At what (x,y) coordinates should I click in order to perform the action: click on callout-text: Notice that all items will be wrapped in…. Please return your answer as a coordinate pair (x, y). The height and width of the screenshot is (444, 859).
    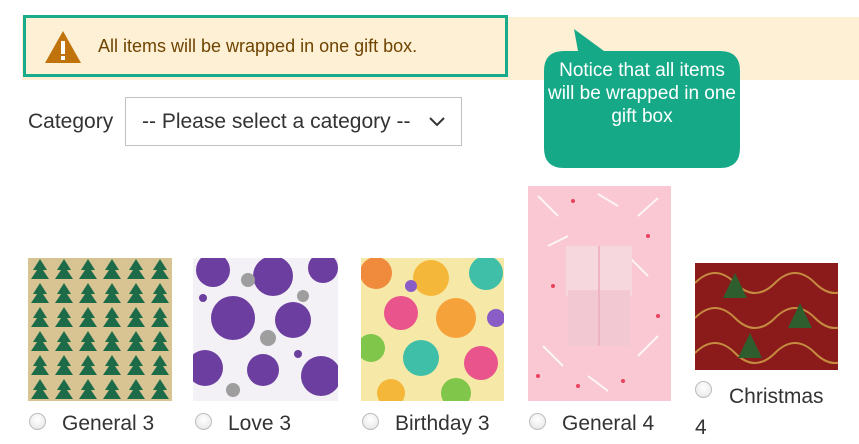
    Looking at the image, I should click on (641, 93).